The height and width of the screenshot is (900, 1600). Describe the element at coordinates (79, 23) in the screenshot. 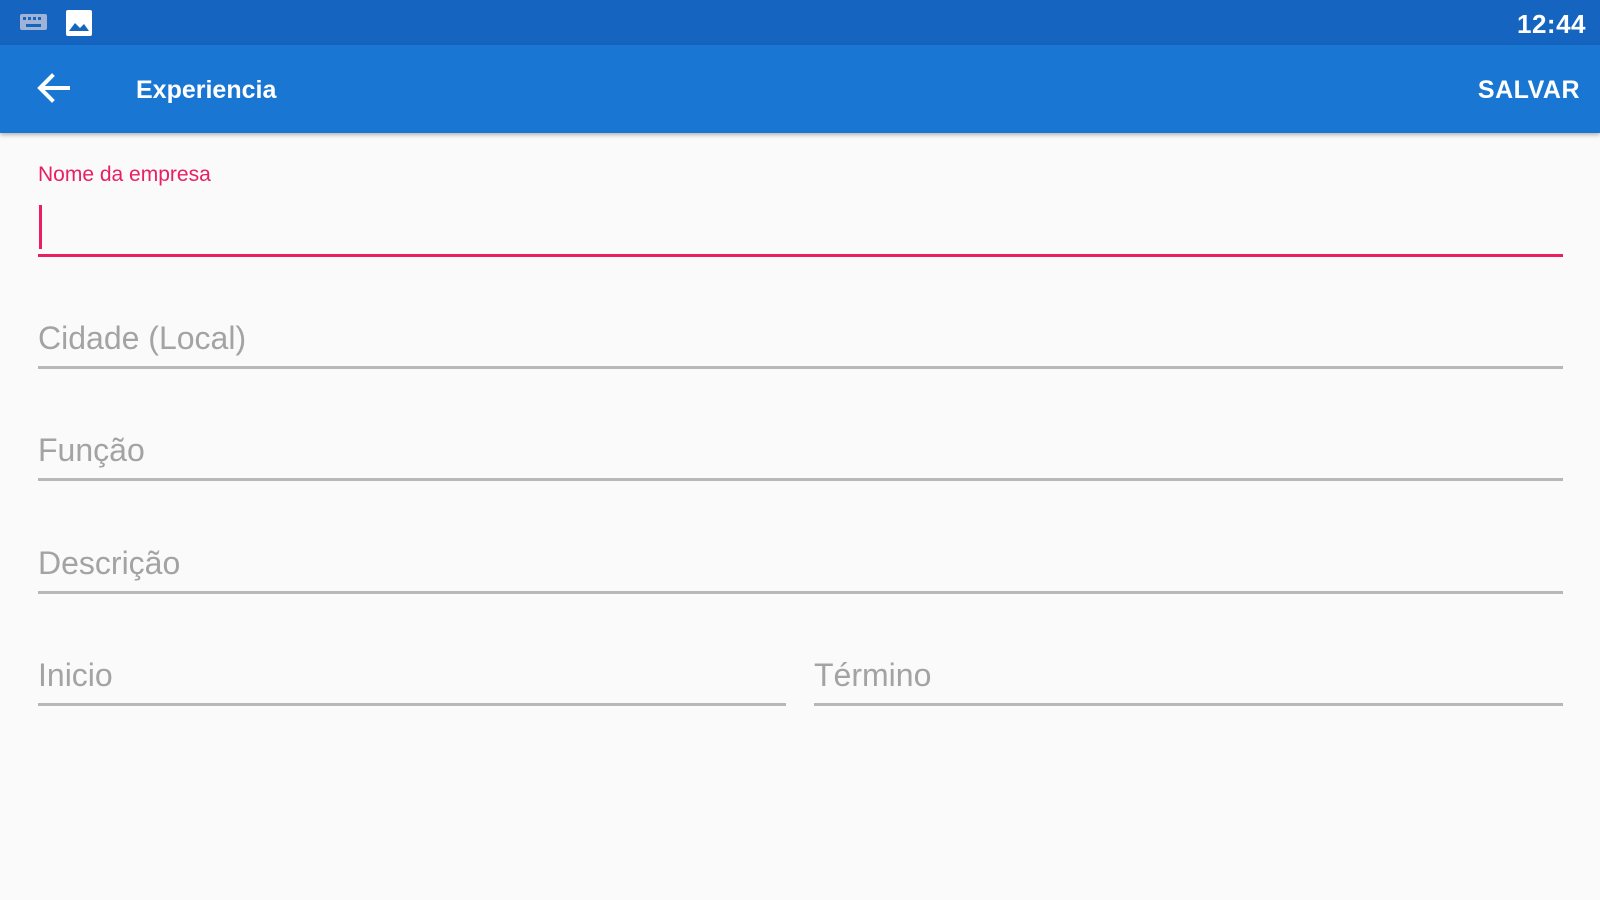

I see `image-icon` at that location.